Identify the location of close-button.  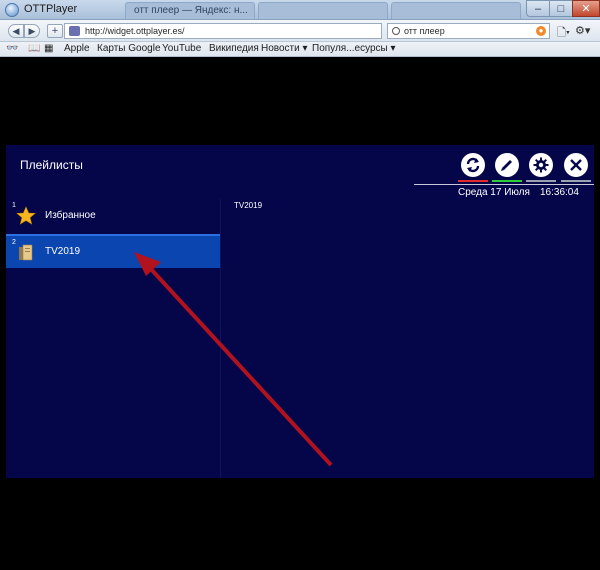
(576, 165).